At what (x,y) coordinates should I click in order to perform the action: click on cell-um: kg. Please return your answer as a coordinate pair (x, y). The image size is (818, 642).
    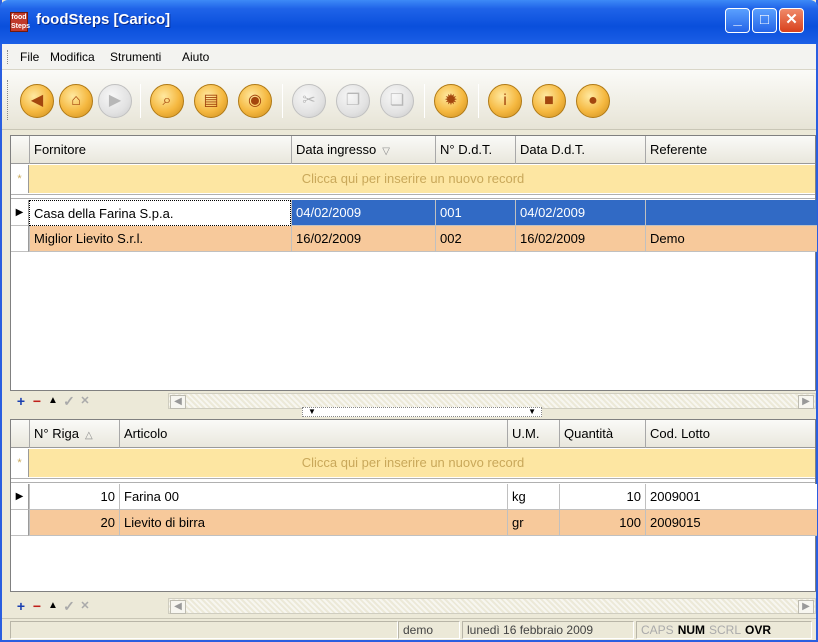
    Looking at the image, I should click on (533, 497).